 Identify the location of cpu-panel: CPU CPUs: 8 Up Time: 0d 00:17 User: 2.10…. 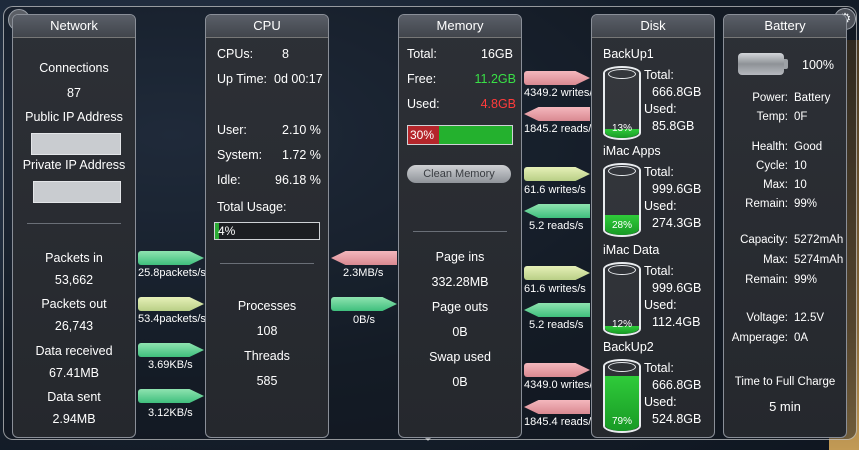
(267, 226).